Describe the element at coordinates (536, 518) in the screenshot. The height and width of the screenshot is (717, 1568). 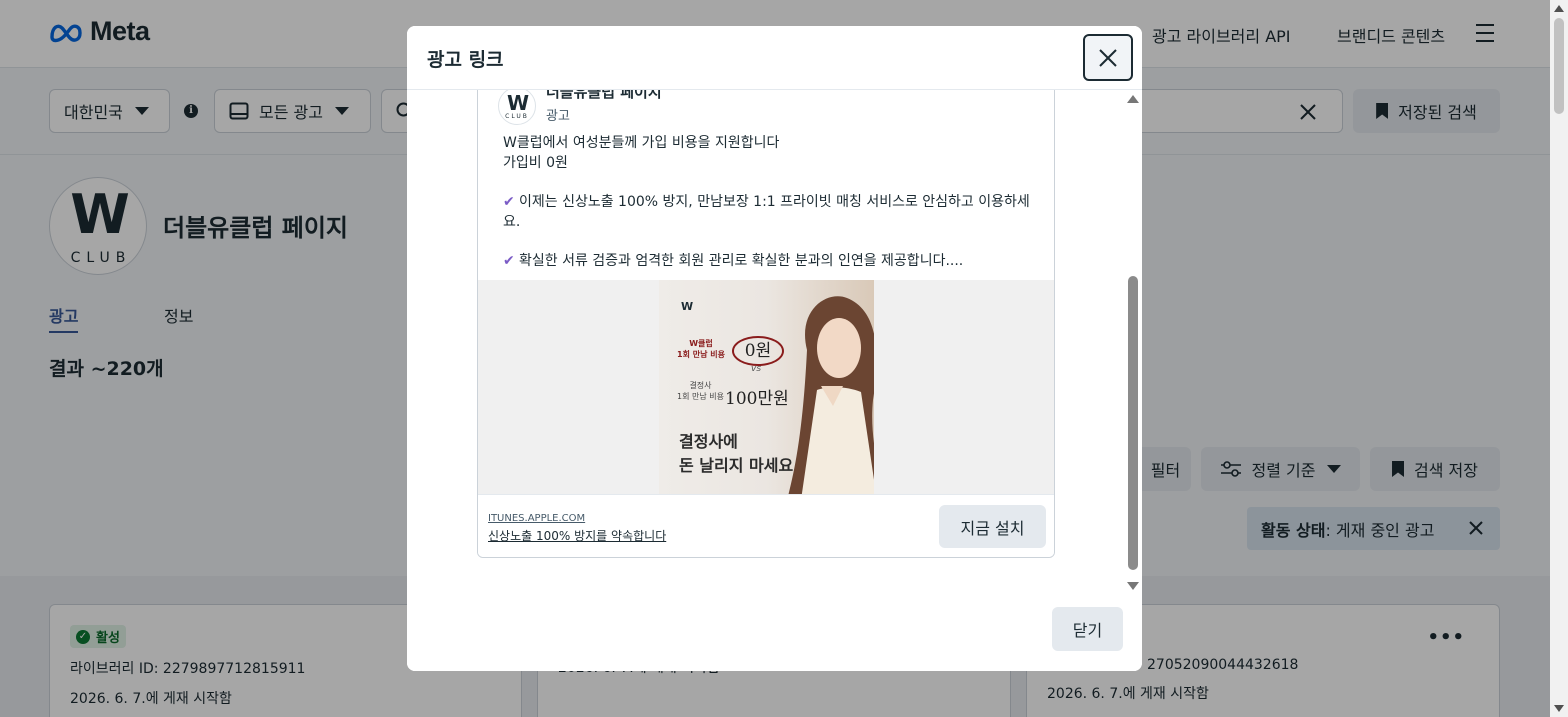
I see `ad-domain-link: ITUNES.APPLE.COM` at that location.